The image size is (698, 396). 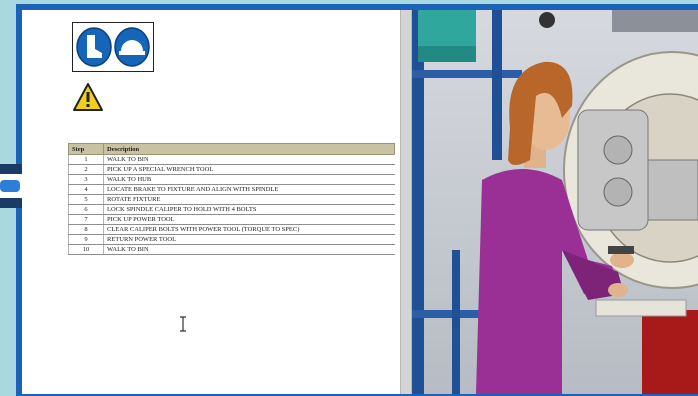 What do you see at coordinates (183, 324) in the screenshot?
I see `text-cursor-icon` at bounding box center [183, 324].